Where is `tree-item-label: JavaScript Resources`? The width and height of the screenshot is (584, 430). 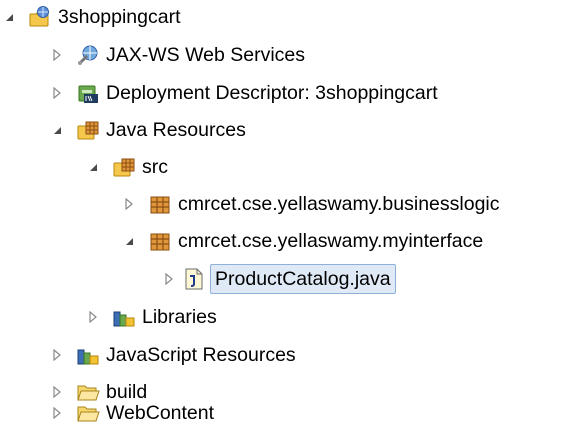 tree-item-label: JavaScript Resources is located at coordinates (201, 355).